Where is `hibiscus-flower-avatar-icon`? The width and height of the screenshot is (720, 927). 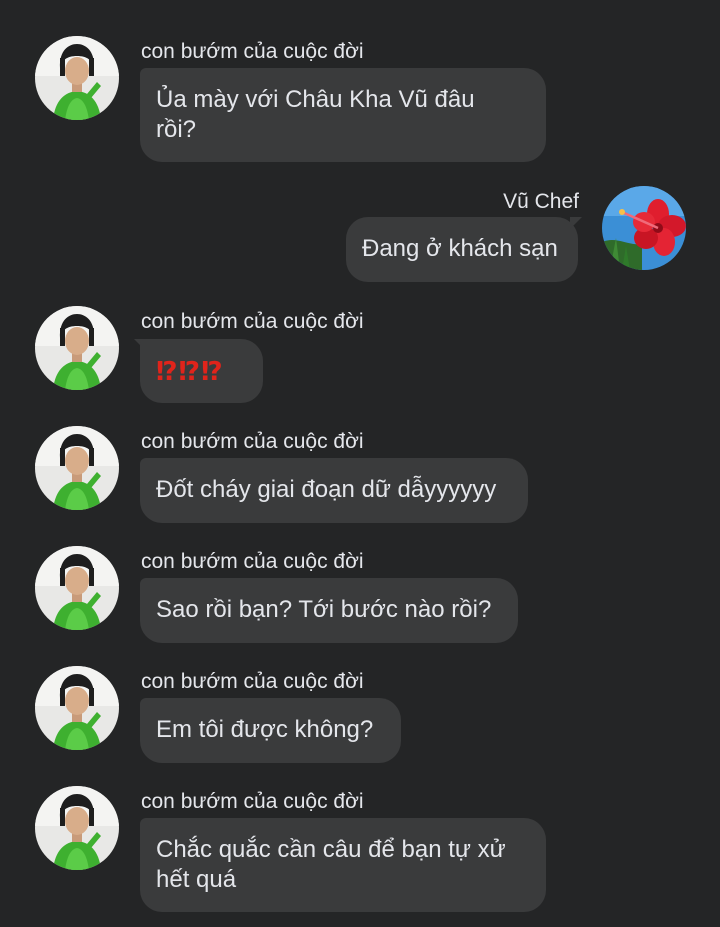
hibiscus-flower-avatar-icon is located at coordinates (644, 228).